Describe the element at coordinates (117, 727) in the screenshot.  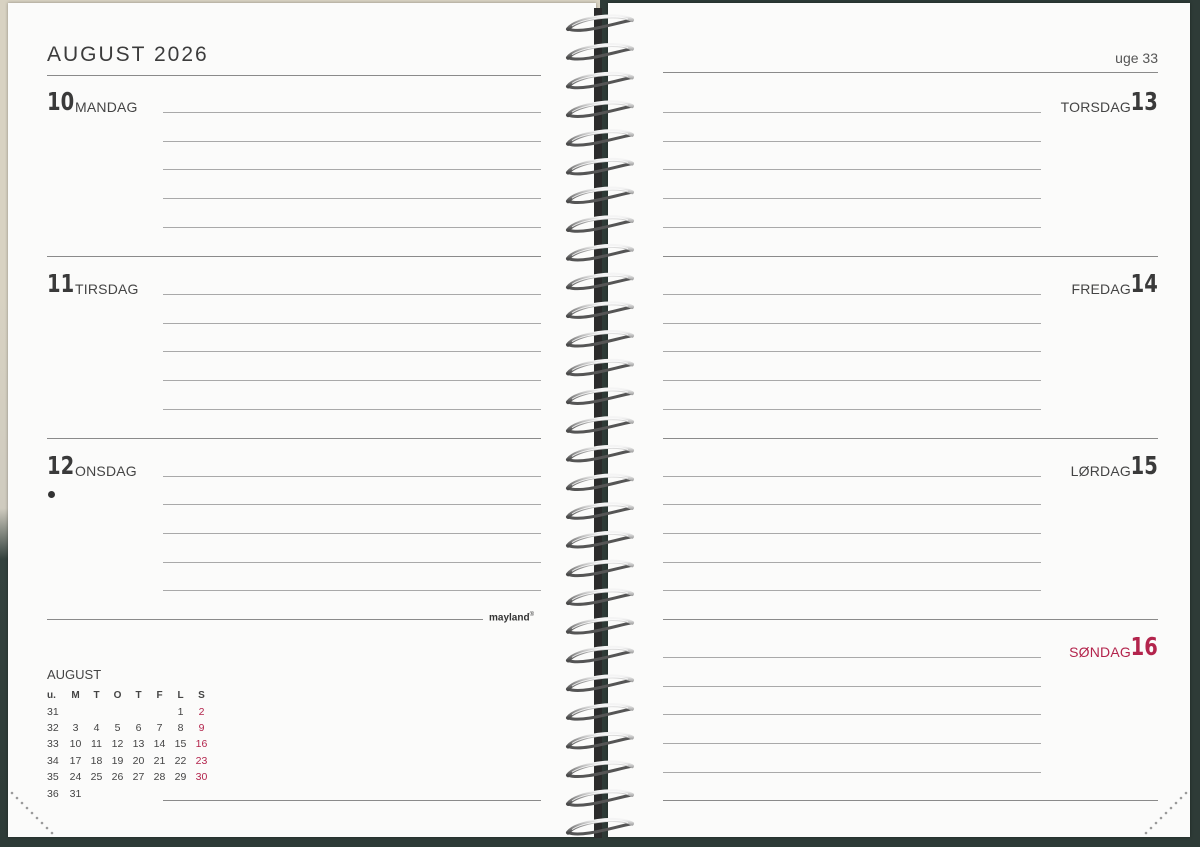
I see `calendar-day: 5` at that location.